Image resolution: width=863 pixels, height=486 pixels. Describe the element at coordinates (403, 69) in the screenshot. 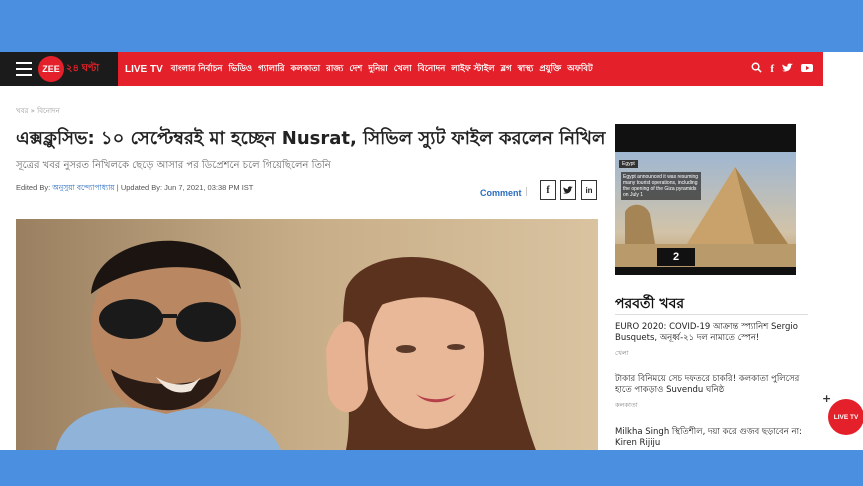

I see `nav-item-sports: খেলা` at that location.